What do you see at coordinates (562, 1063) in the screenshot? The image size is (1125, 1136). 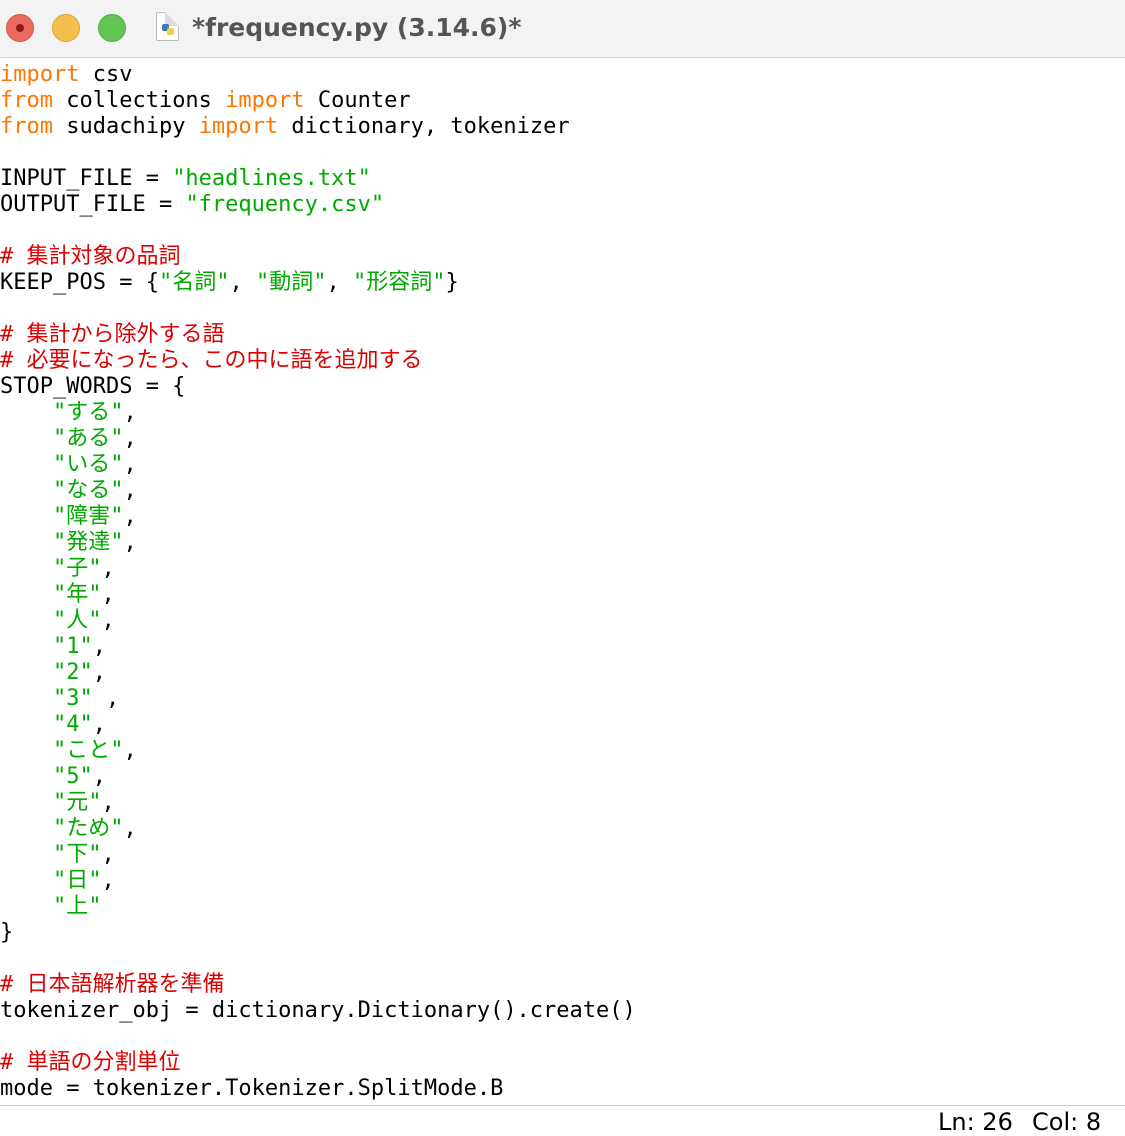 I see `code-line: # 単語の分割単位` at bounding box center [562, 1063].